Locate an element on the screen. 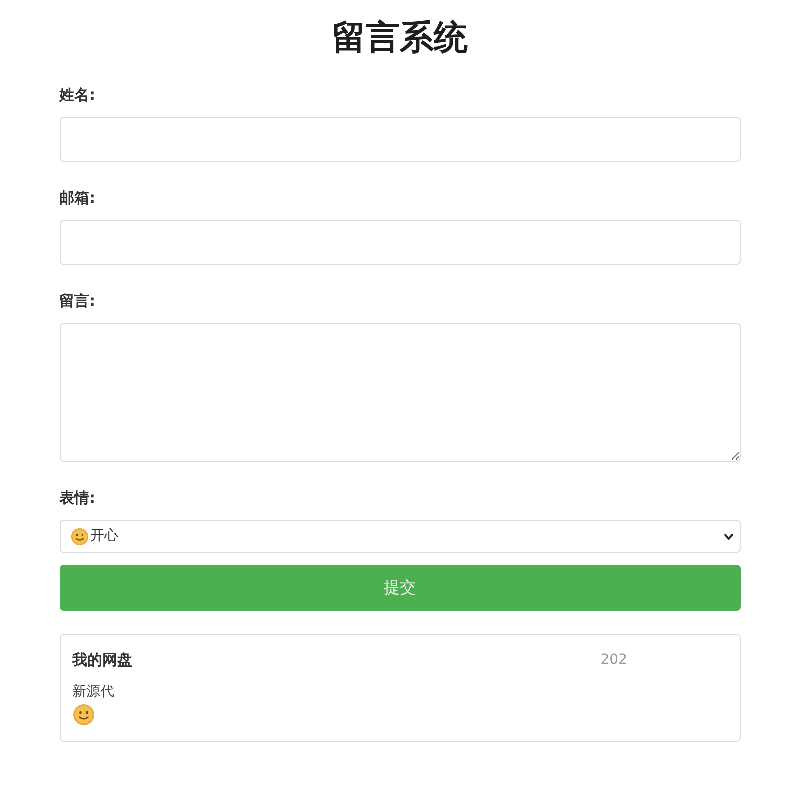 The image size is (800, 800). message-author: 我的网盘 is located at coordinates (102, 660).